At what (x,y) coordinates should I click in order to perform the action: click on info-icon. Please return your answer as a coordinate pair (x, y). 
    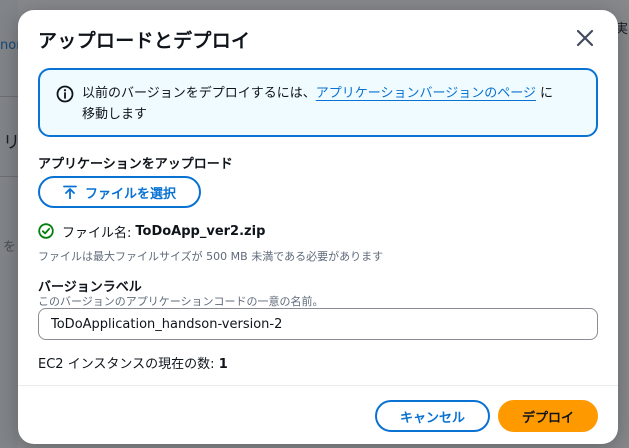
    Looking at the image, I should click on (65, 94).